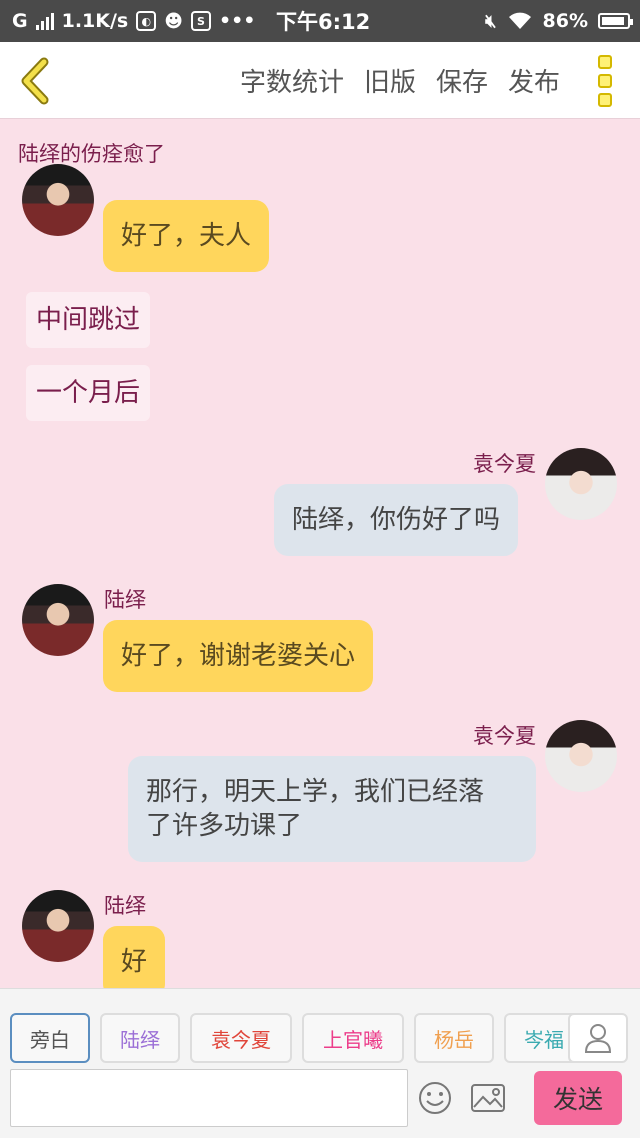 The width and height of the screenshot is (640, 1138). I want to click on role-tab-shangguanxi: 上官曦, so click(353, 1038).